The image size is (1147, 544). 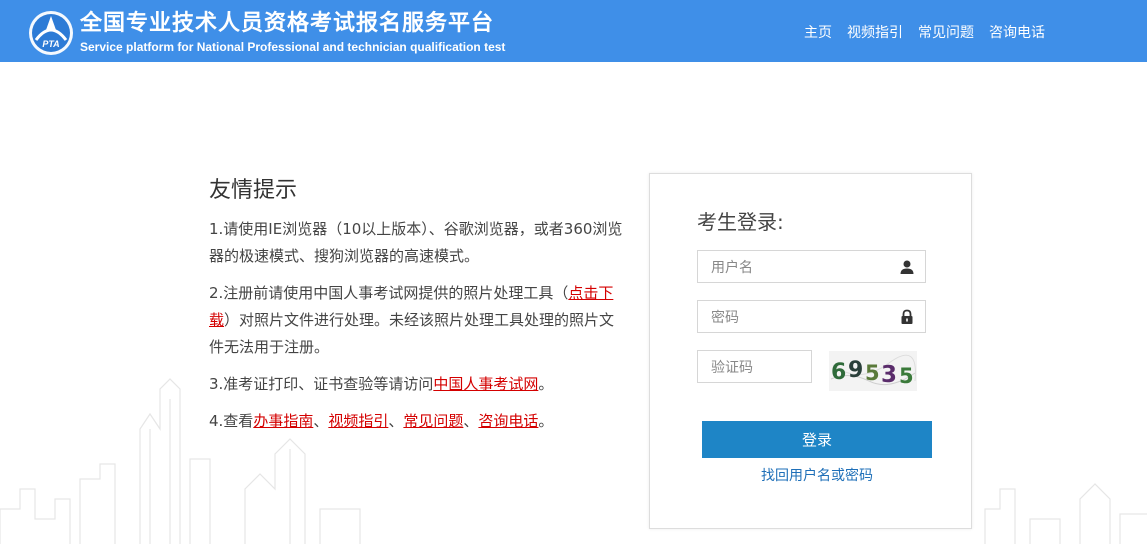 What do you see at coordinates (907, 267) in the screenshot?
I see `user-icon` at bounding box center [907, 267].